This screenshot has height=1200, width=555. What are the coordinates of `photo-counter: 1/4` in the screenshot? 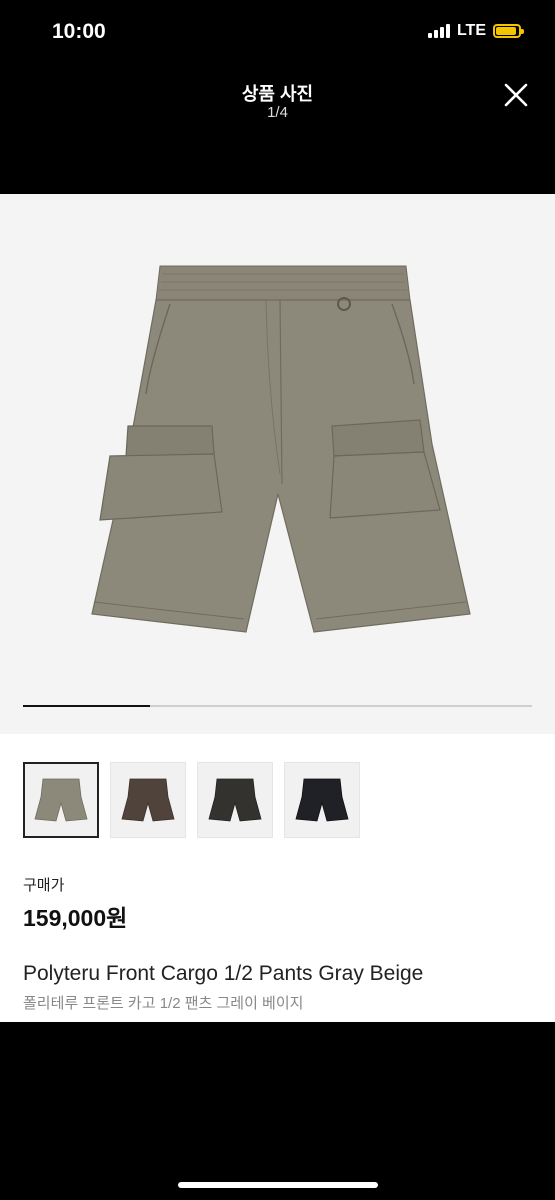 It's located at (277, 112).